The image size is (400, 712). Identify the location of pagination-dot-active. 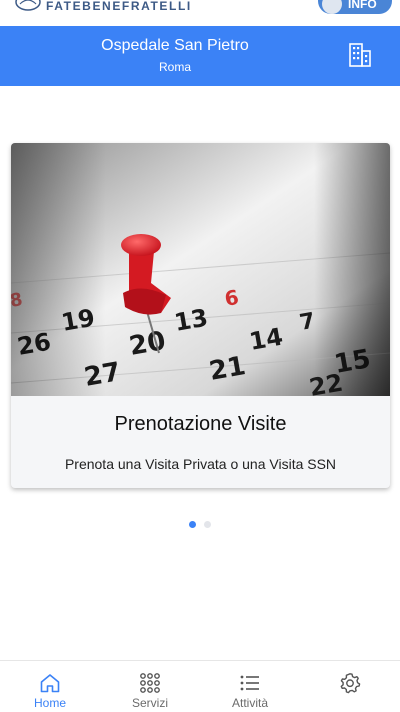
(192, 524).